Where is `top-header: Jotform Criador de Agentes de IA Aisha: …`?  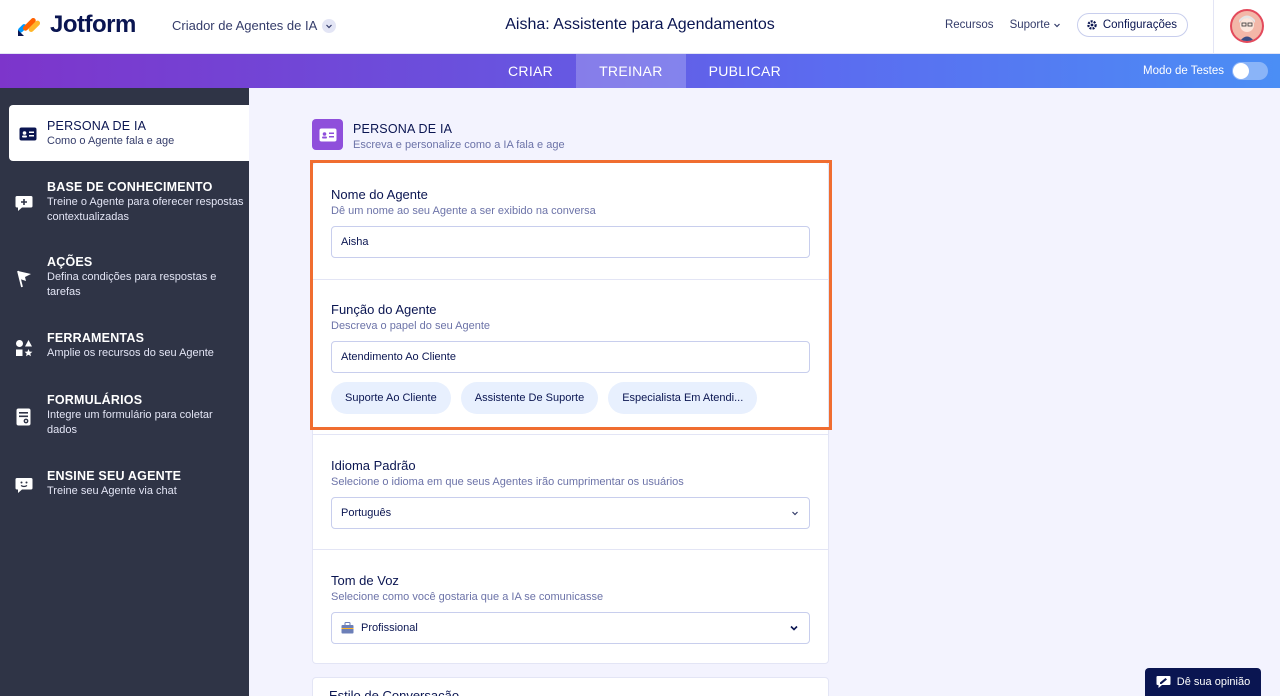 top-header: Jotform Criador de Agentes de IA Aisha: … is located at coordinates (640, 27).